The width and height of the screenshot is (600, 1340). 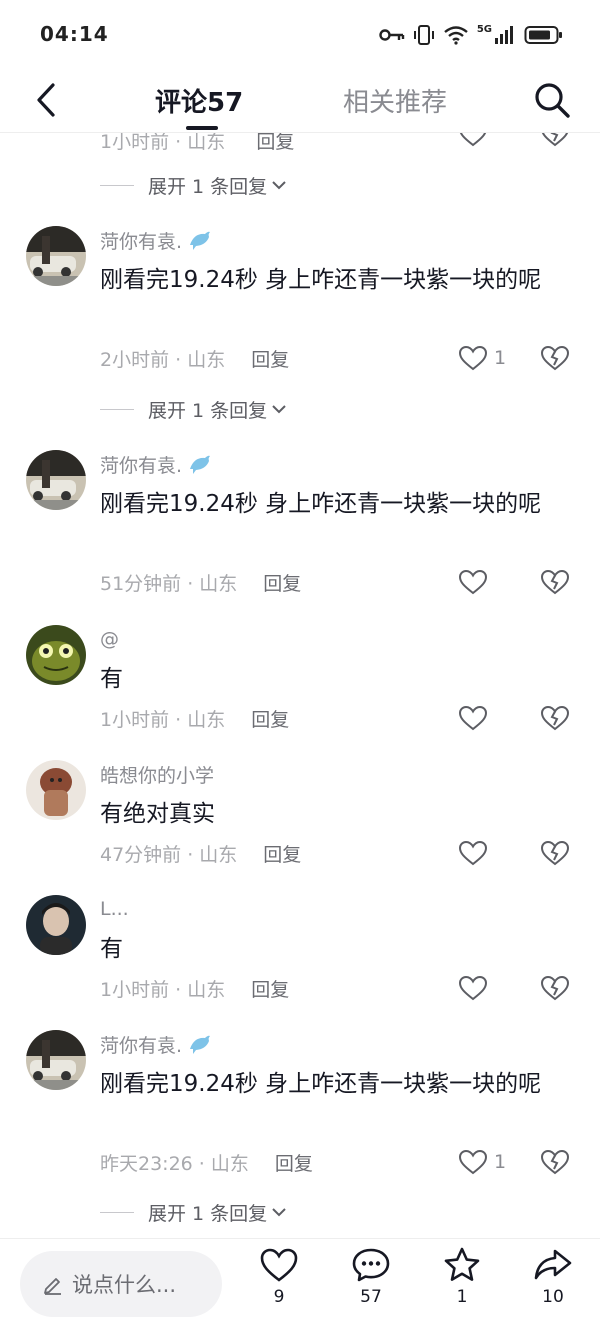 I want to click on status-time: 04:14, so click(x=74, y=34).